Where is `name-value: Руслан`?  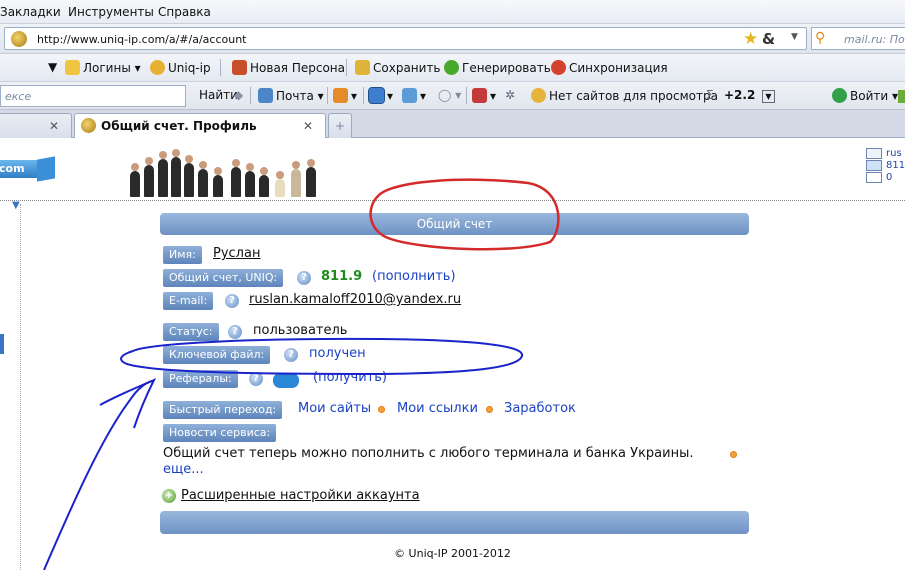
name-value: Руслан is located at coordinates (236, 253).